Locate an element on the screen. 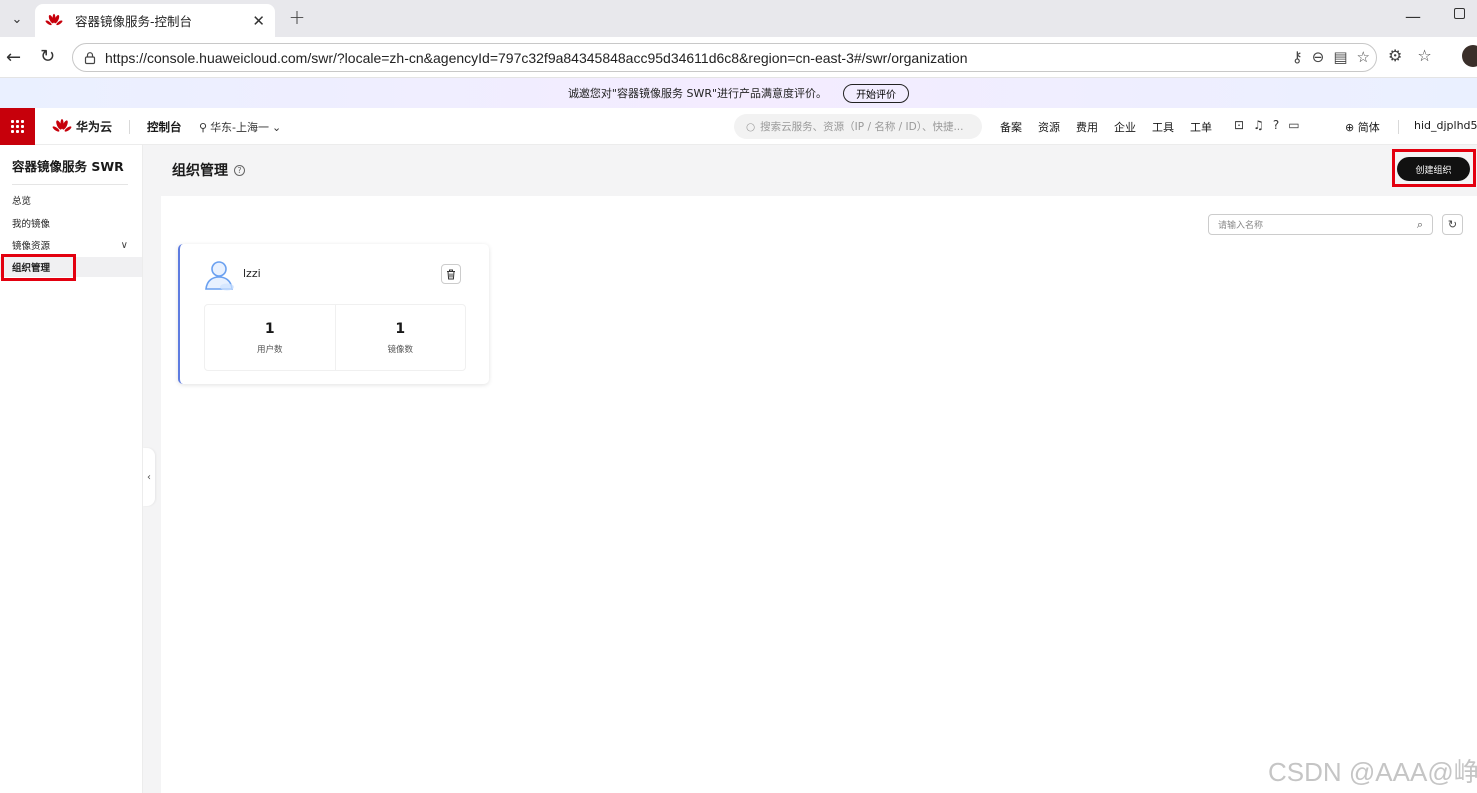 This screenshot has width=1477, height=793. organization-stats: 1 用户数 1 镜像数 is located at coordinates (335, 337).